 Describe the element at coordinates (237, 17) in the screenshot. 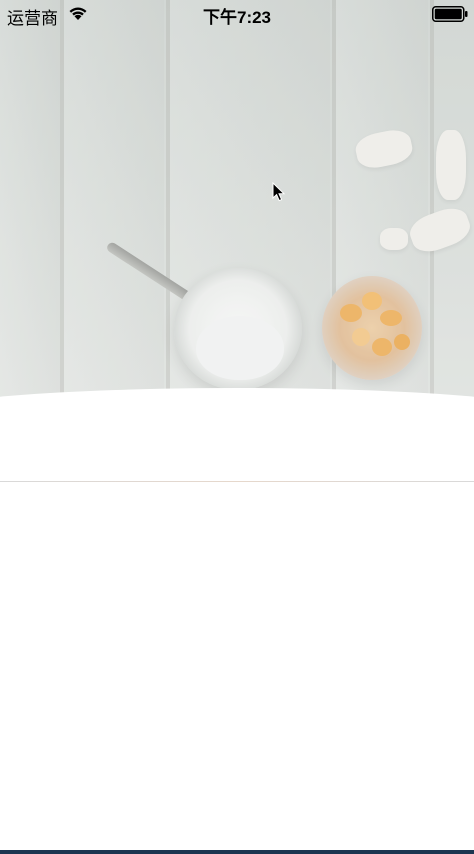

I see `status-time: 下午7:23` at that location.